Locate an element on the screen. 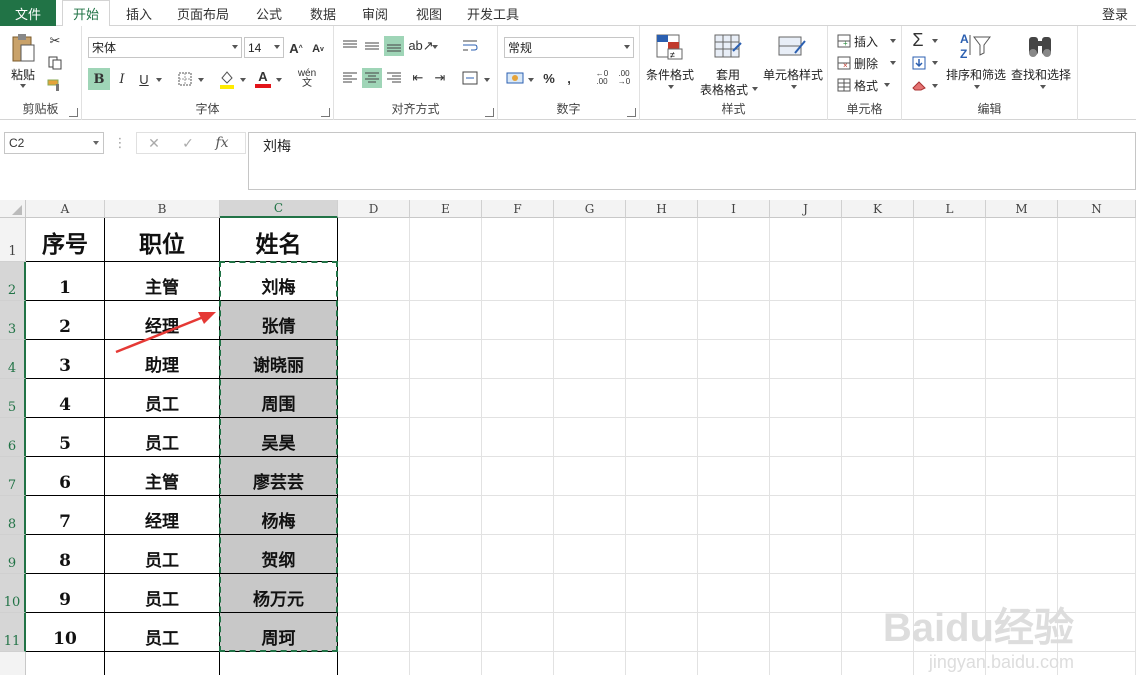 This screenshot has height=675, width=1136. column-header-c: C is located at coordinates (279, 209).